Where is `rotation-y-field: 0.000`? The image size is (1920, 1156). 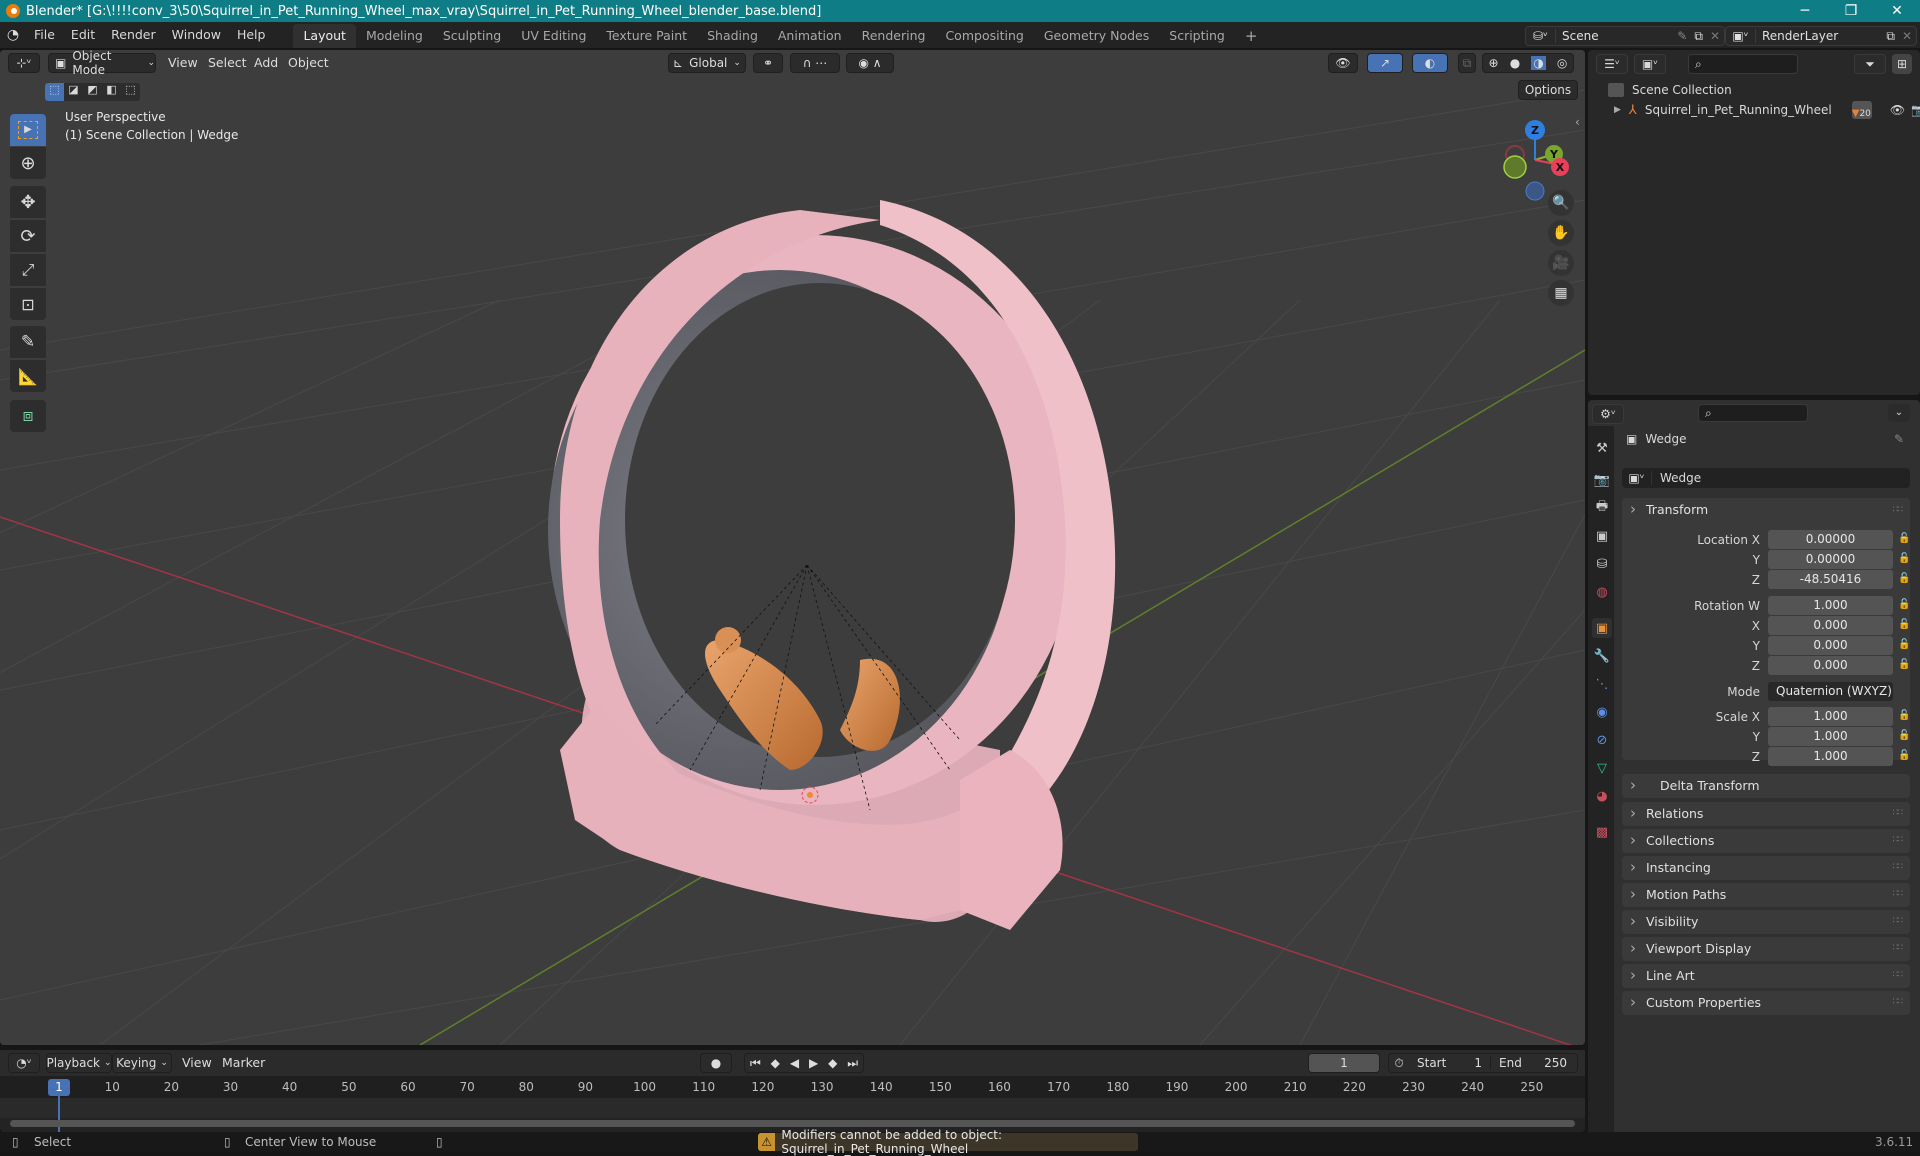
rotation-y-field: 0.000 is located at coordinates (1830, 645).